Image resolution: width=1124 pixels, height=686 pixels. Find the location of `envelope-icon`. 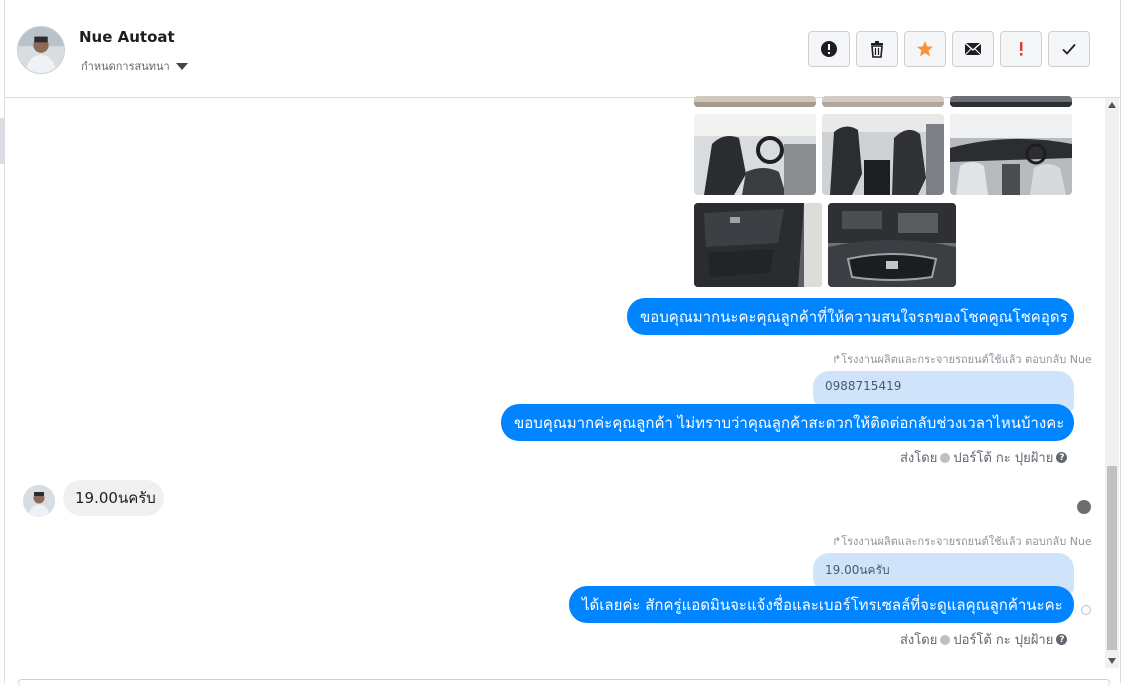

envelope-icon is located at coordinates (973, 49).